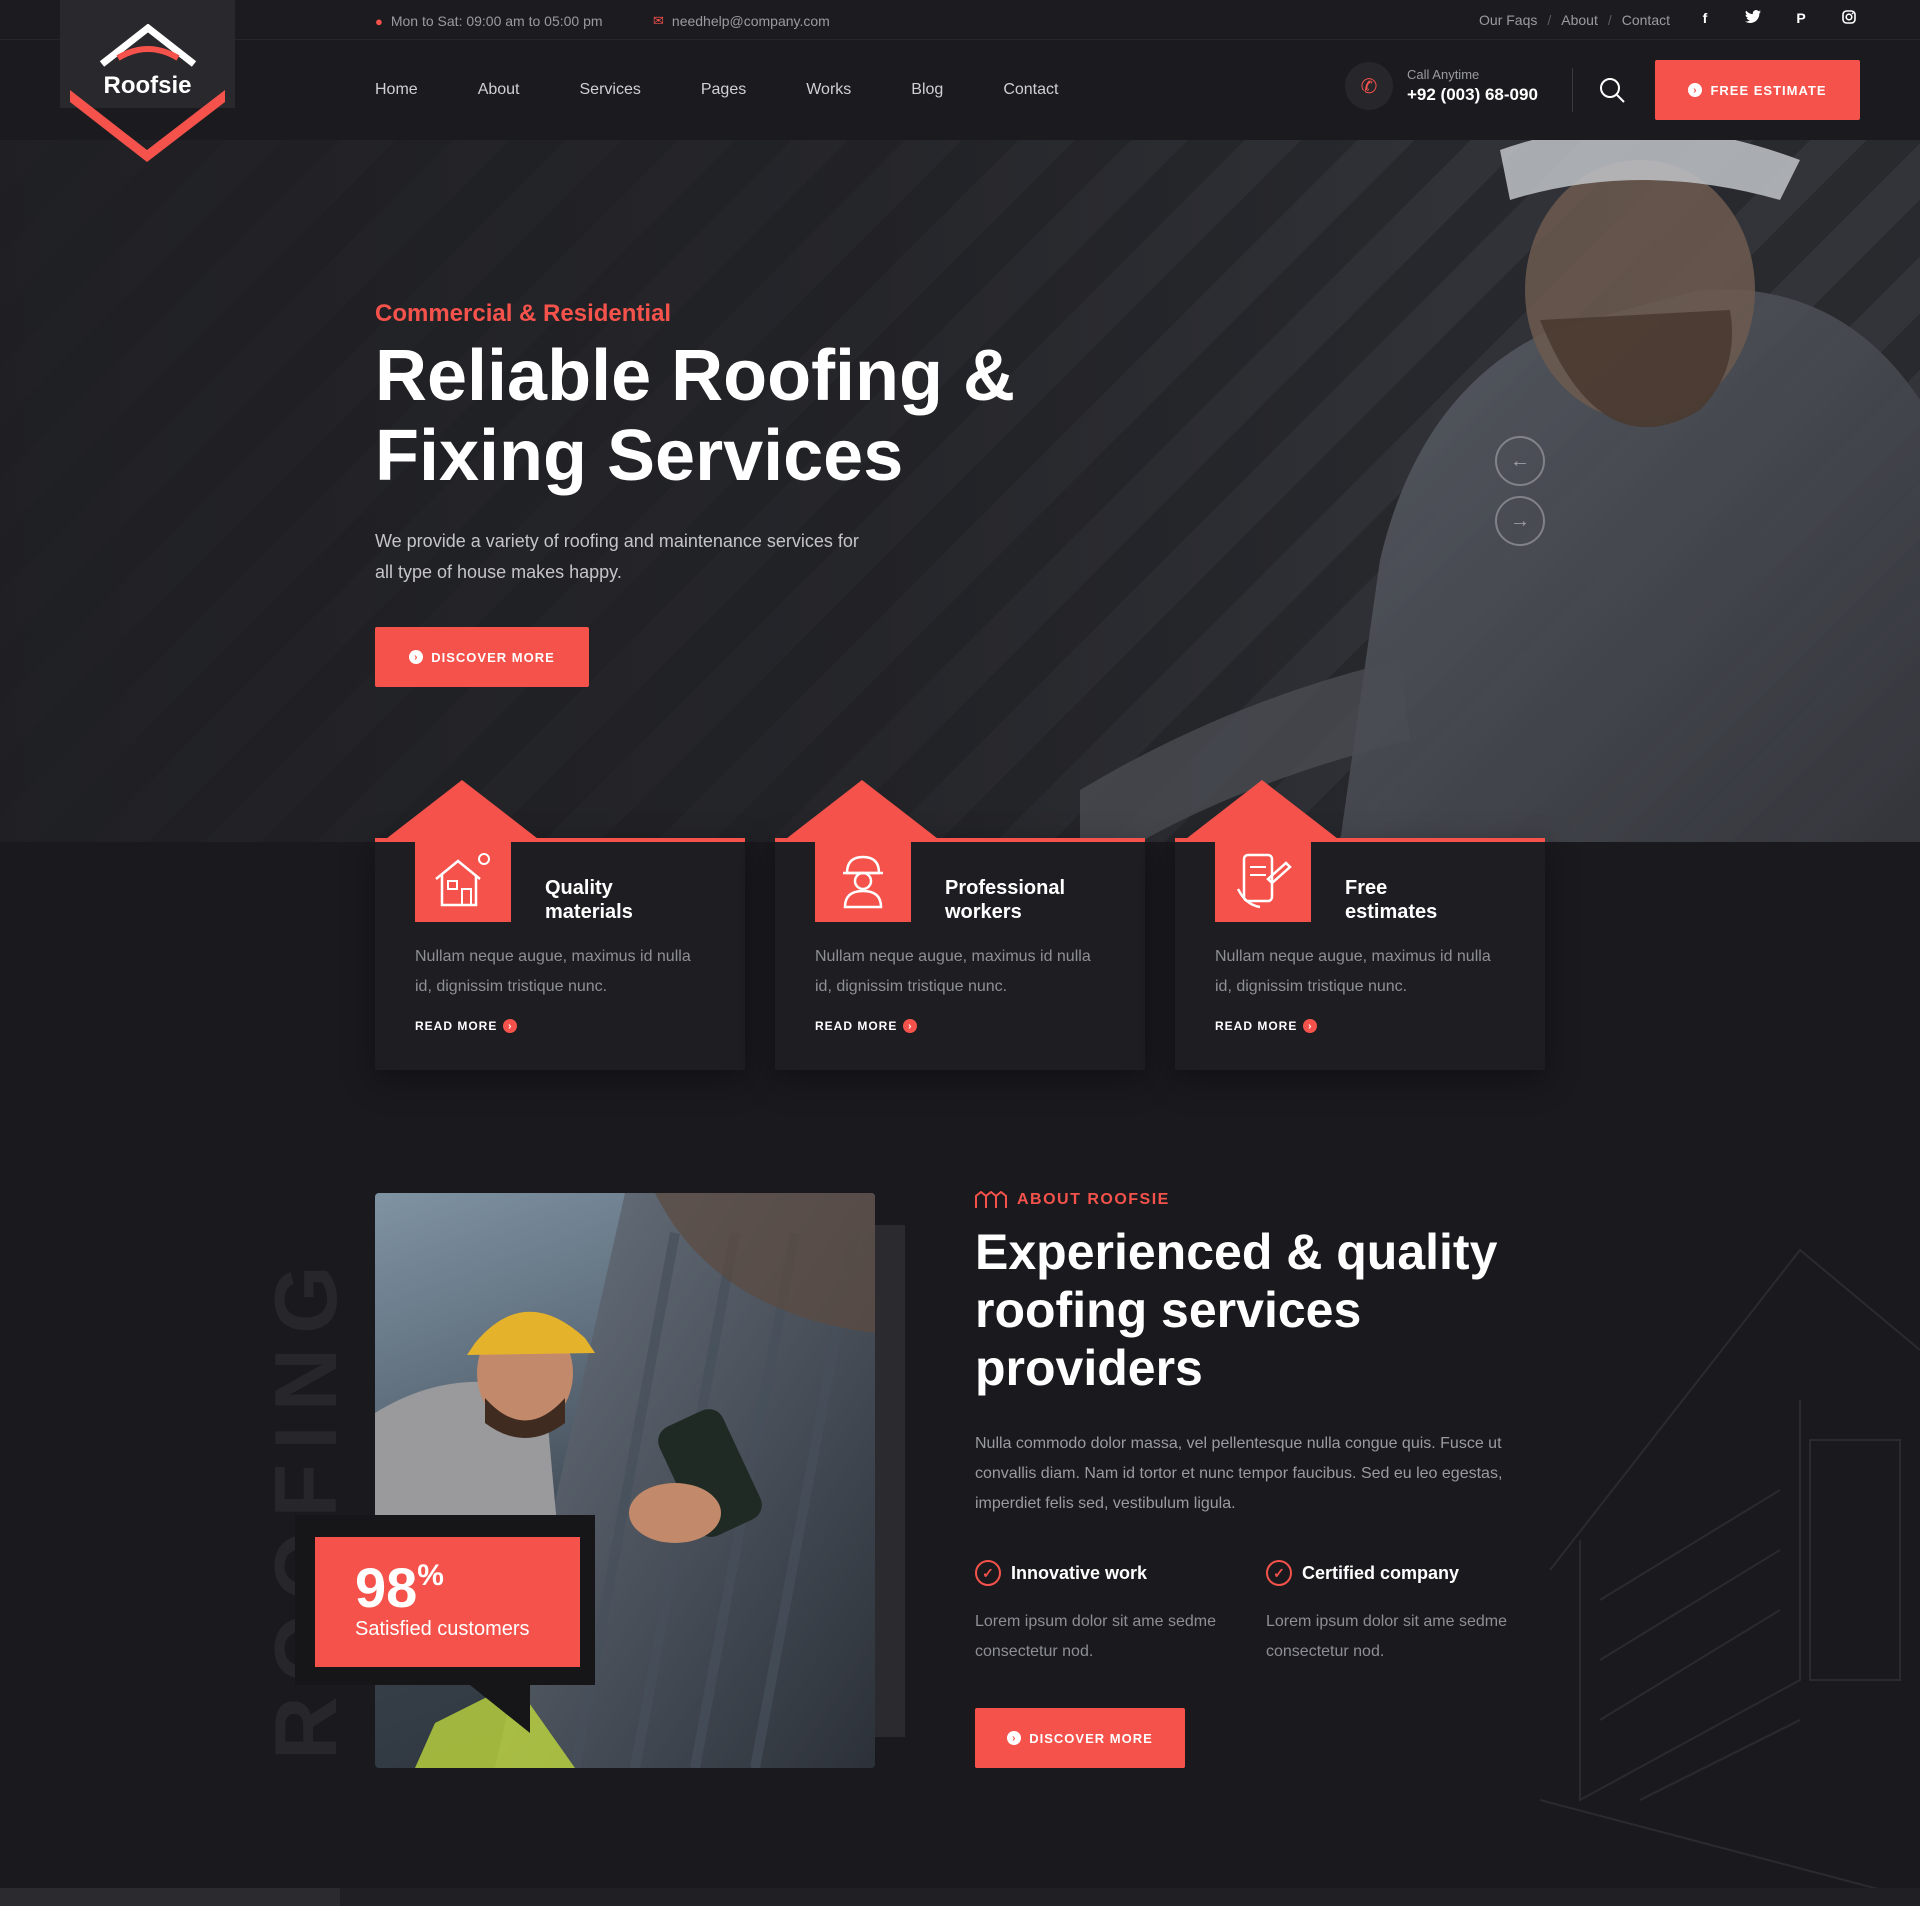  I want to click on logo-text: Roofsie, so click(147, 85).